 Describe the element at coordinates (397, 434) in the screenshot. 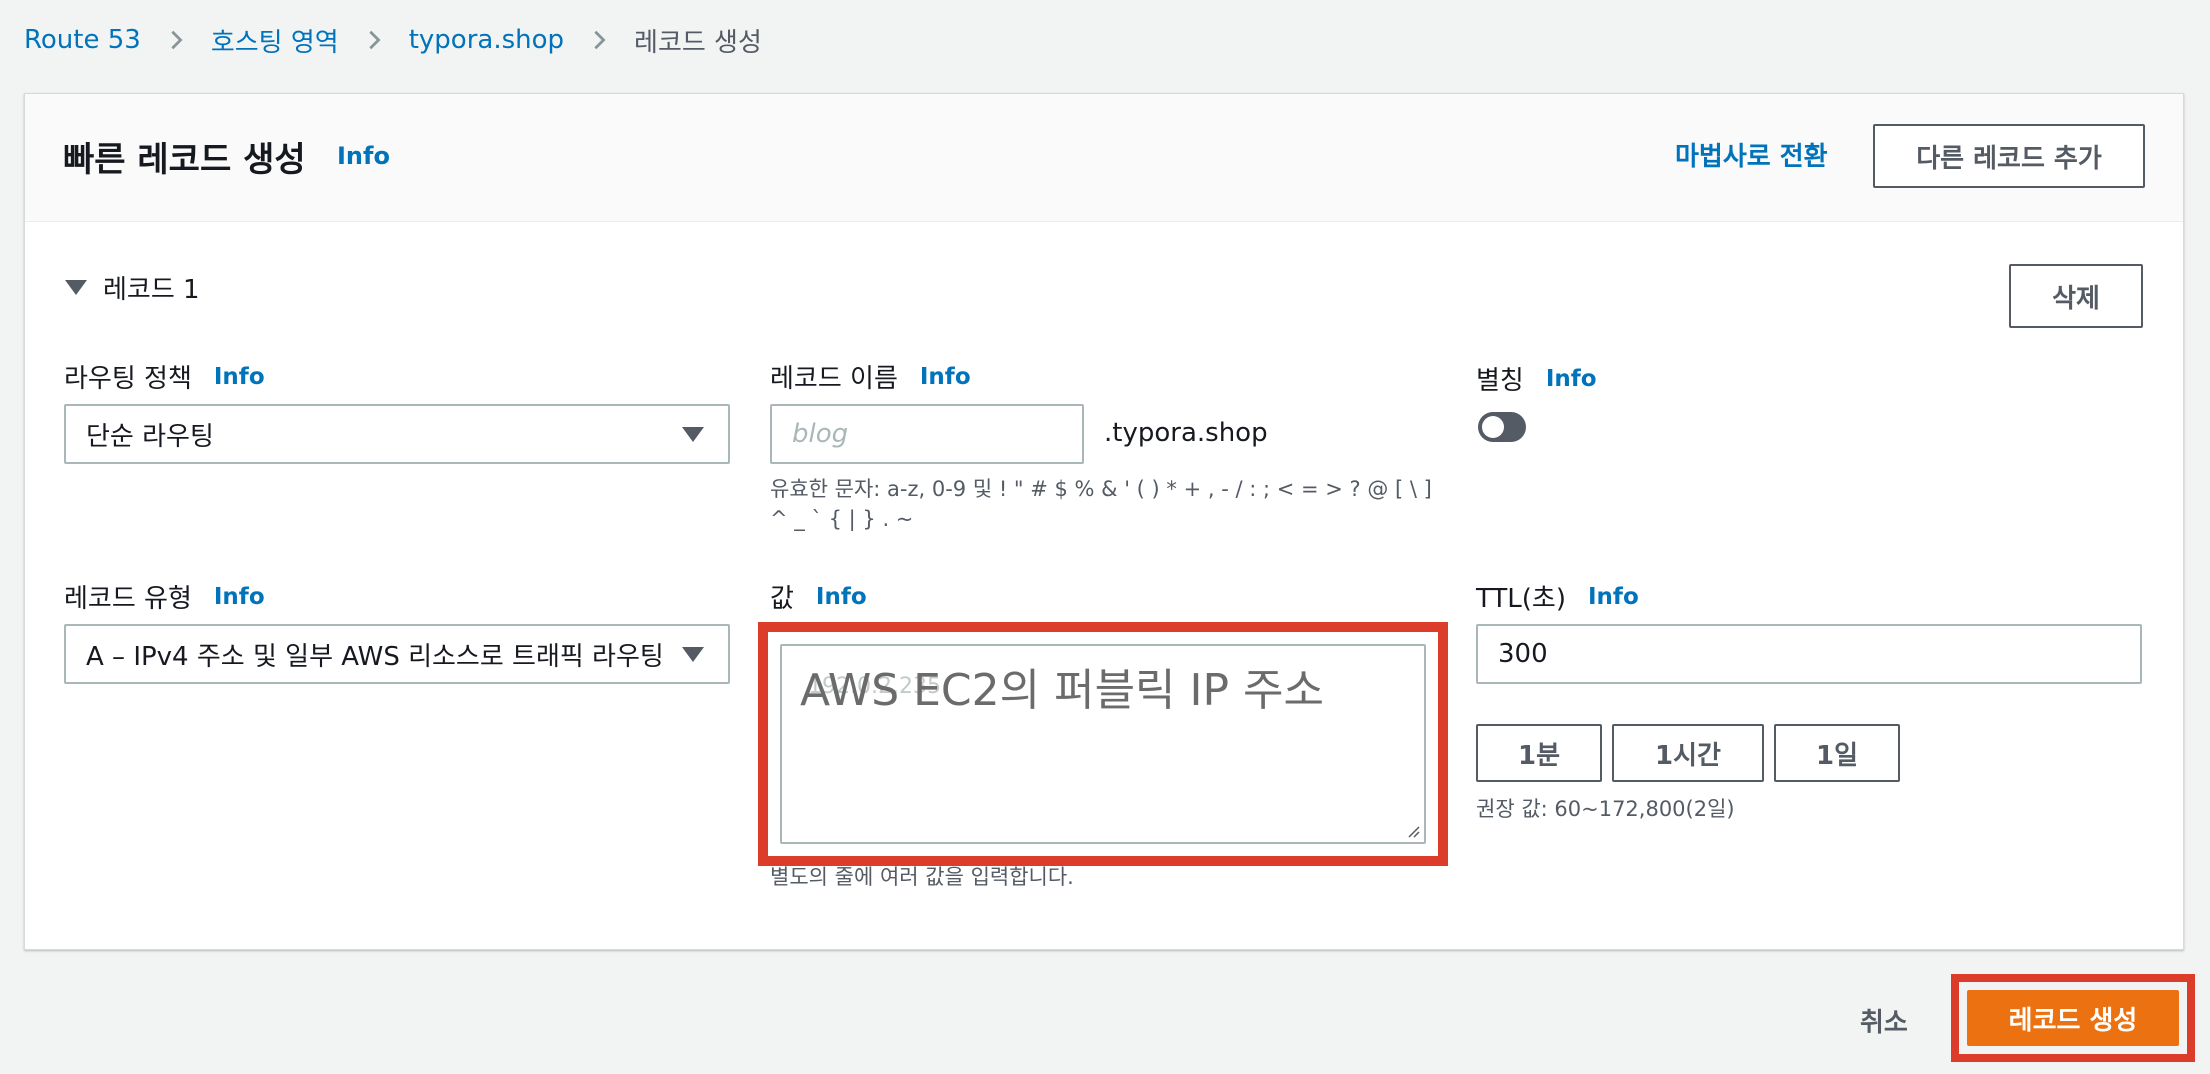

I see `routing-policy-select: 단순 라우팅` at that location.